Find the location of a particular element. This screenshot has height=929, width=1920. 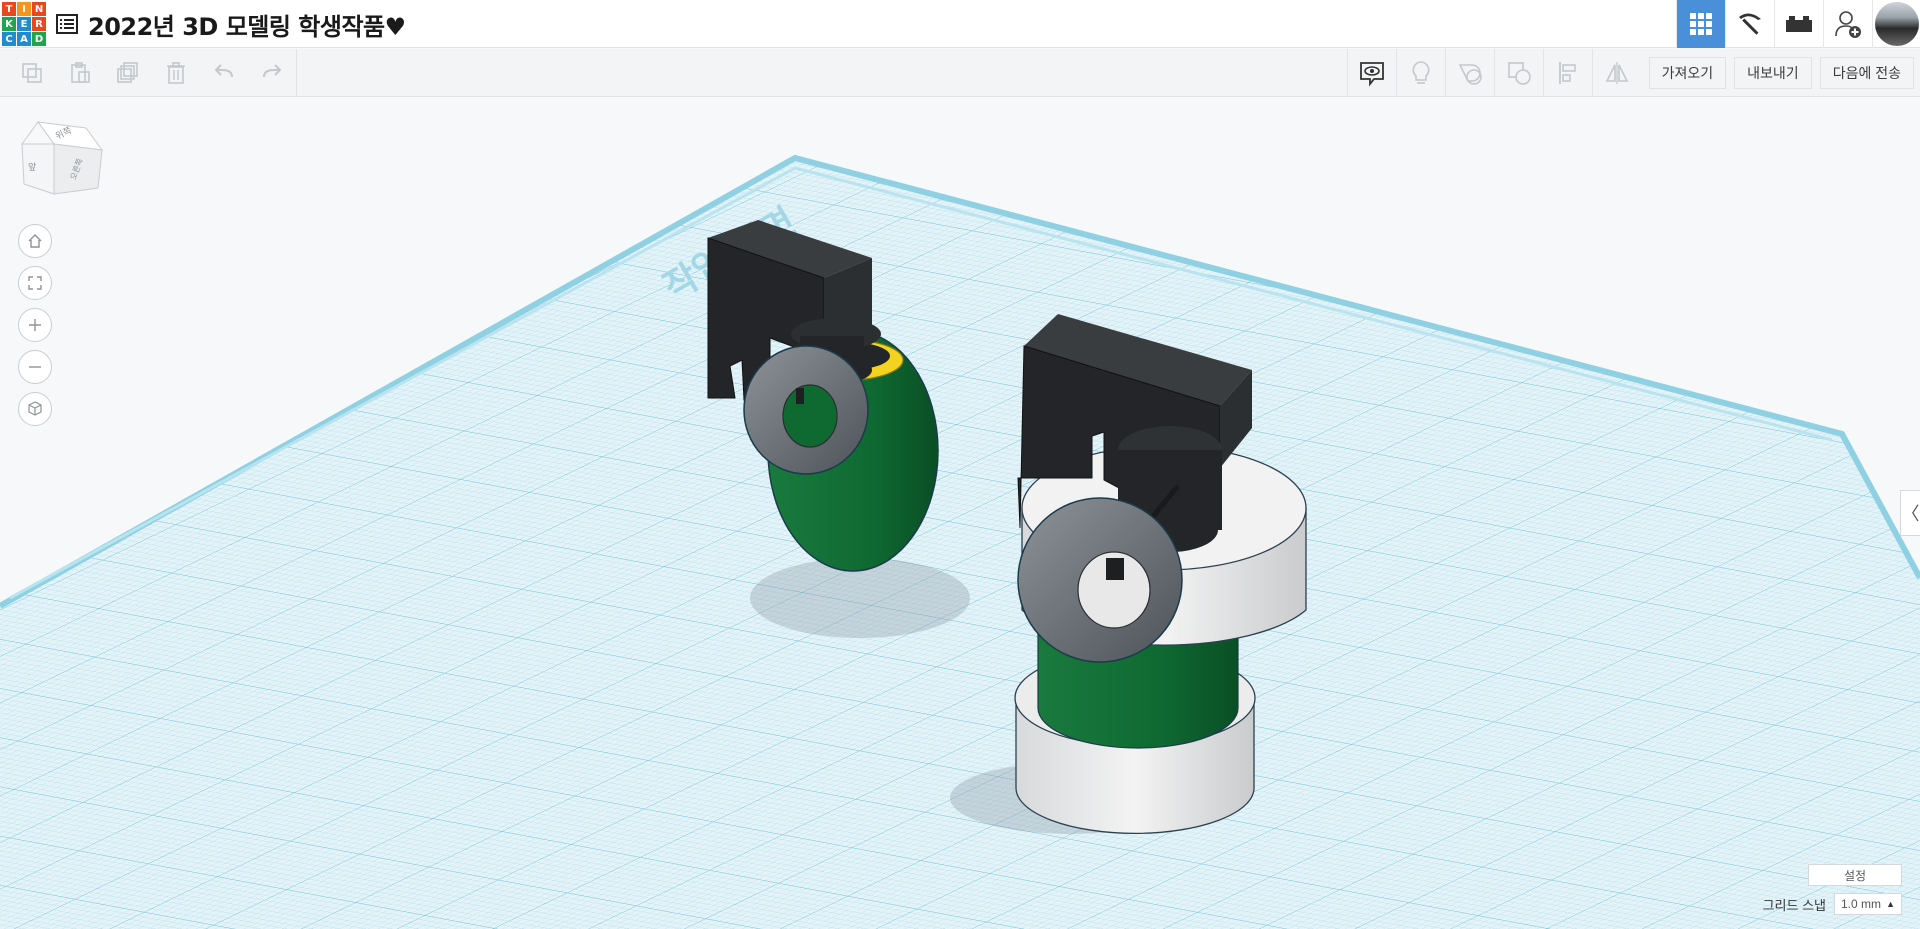

fit-view-button is located at coordinates (35, 283).